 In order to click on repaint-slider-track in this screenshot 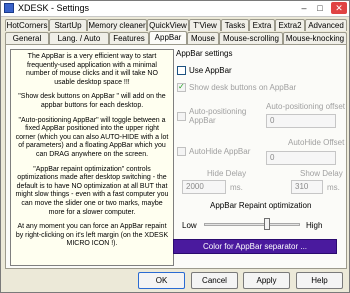, I will do `click(252, 224)`.